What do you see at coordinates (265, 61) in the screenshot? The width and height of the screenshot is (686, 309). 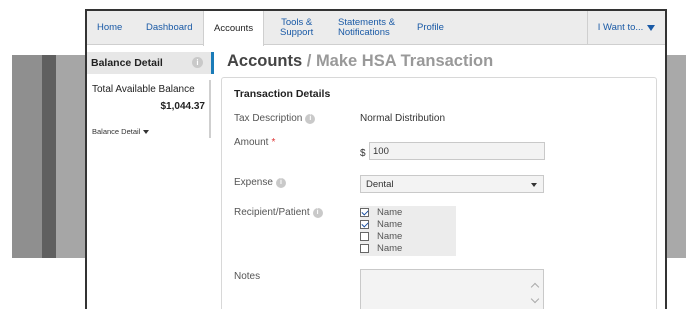 I see `page-title-main: Accounts` at bounding box center [265, 61].